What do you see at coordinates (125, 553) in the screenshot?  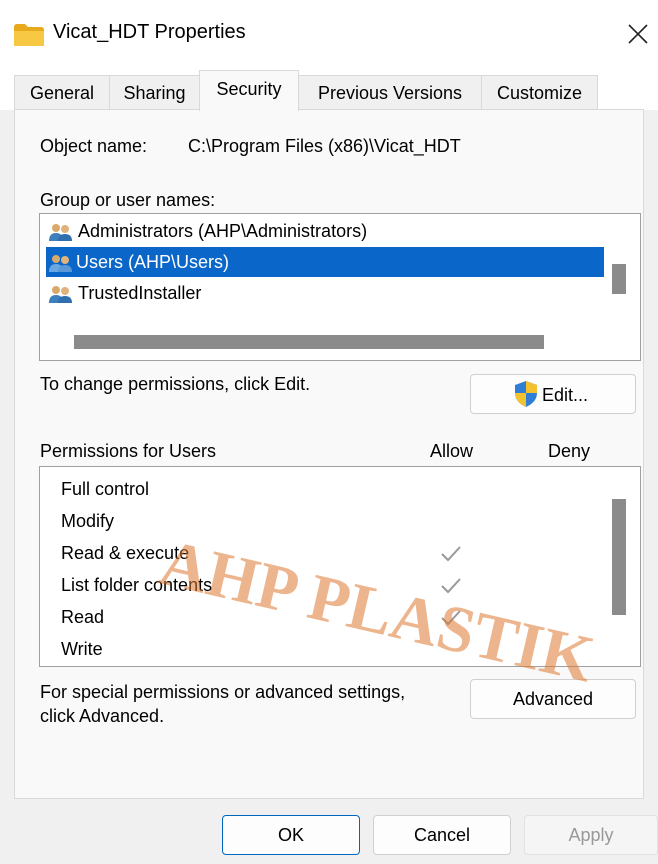 I see `permission-row: Read & execute` at bounding box center [125, 553].